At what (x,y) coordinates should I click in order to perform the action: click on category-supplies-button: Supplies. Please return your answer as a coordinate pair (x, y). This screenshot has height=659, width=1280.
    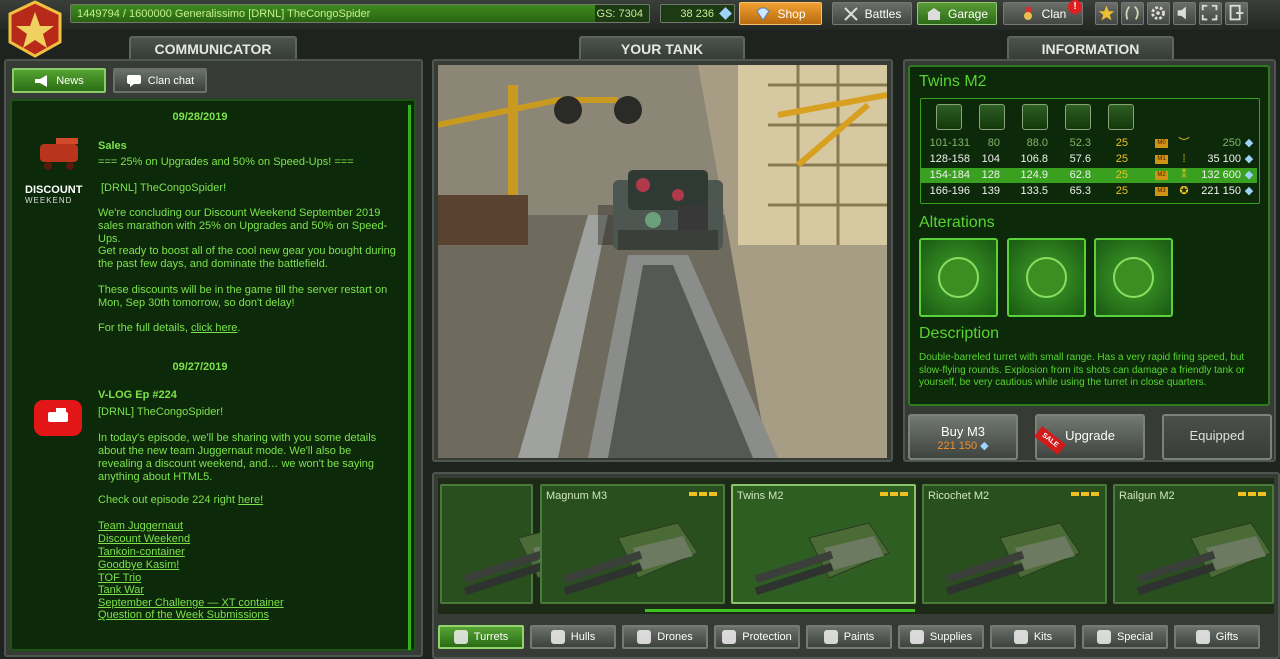
    Looking at the image, I should click on (941, 637).